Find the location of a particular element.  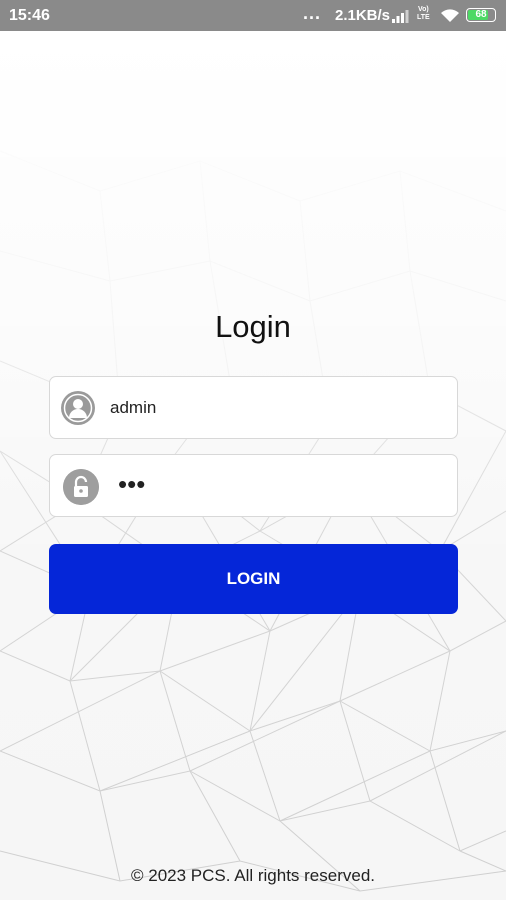

status-time: 15:46 is located at coordinates (29, 15).